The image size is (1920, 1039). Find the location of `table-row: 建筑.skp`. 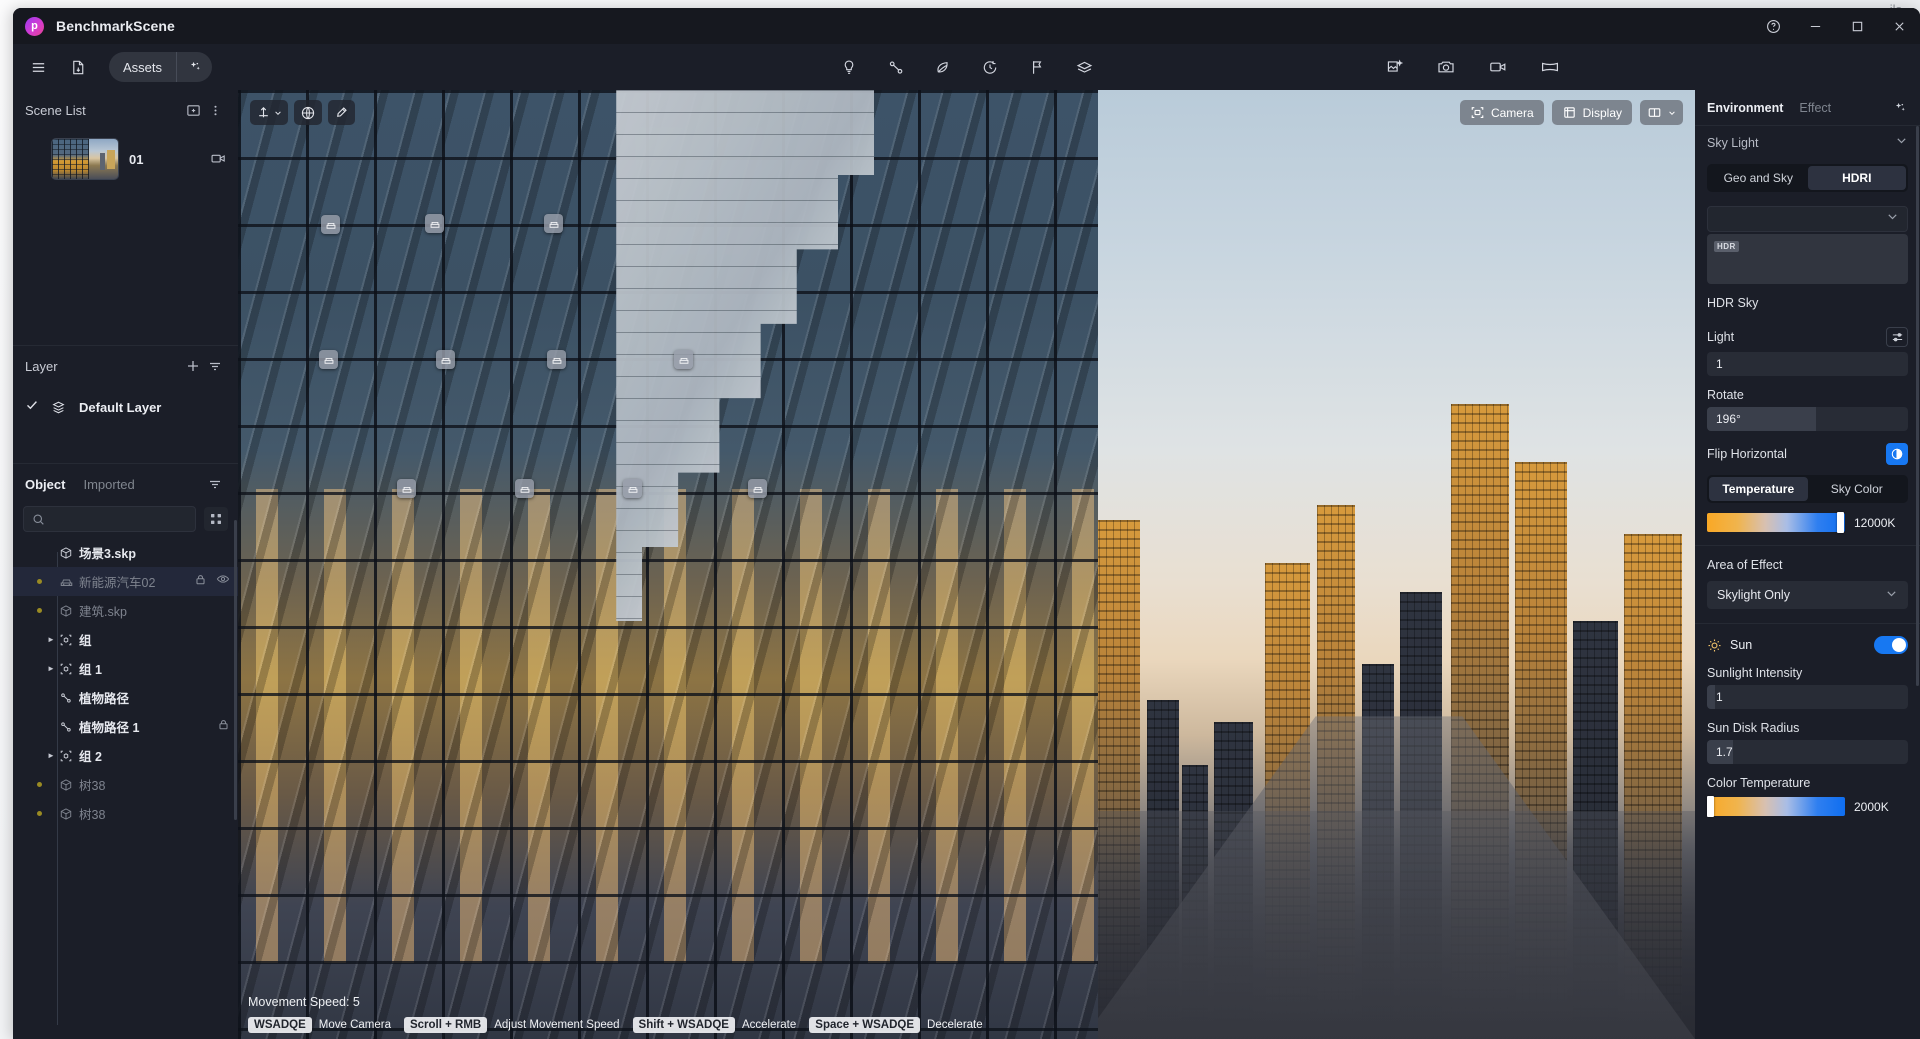

table-row: 建筑.skp is located at coordinates (125, 610).